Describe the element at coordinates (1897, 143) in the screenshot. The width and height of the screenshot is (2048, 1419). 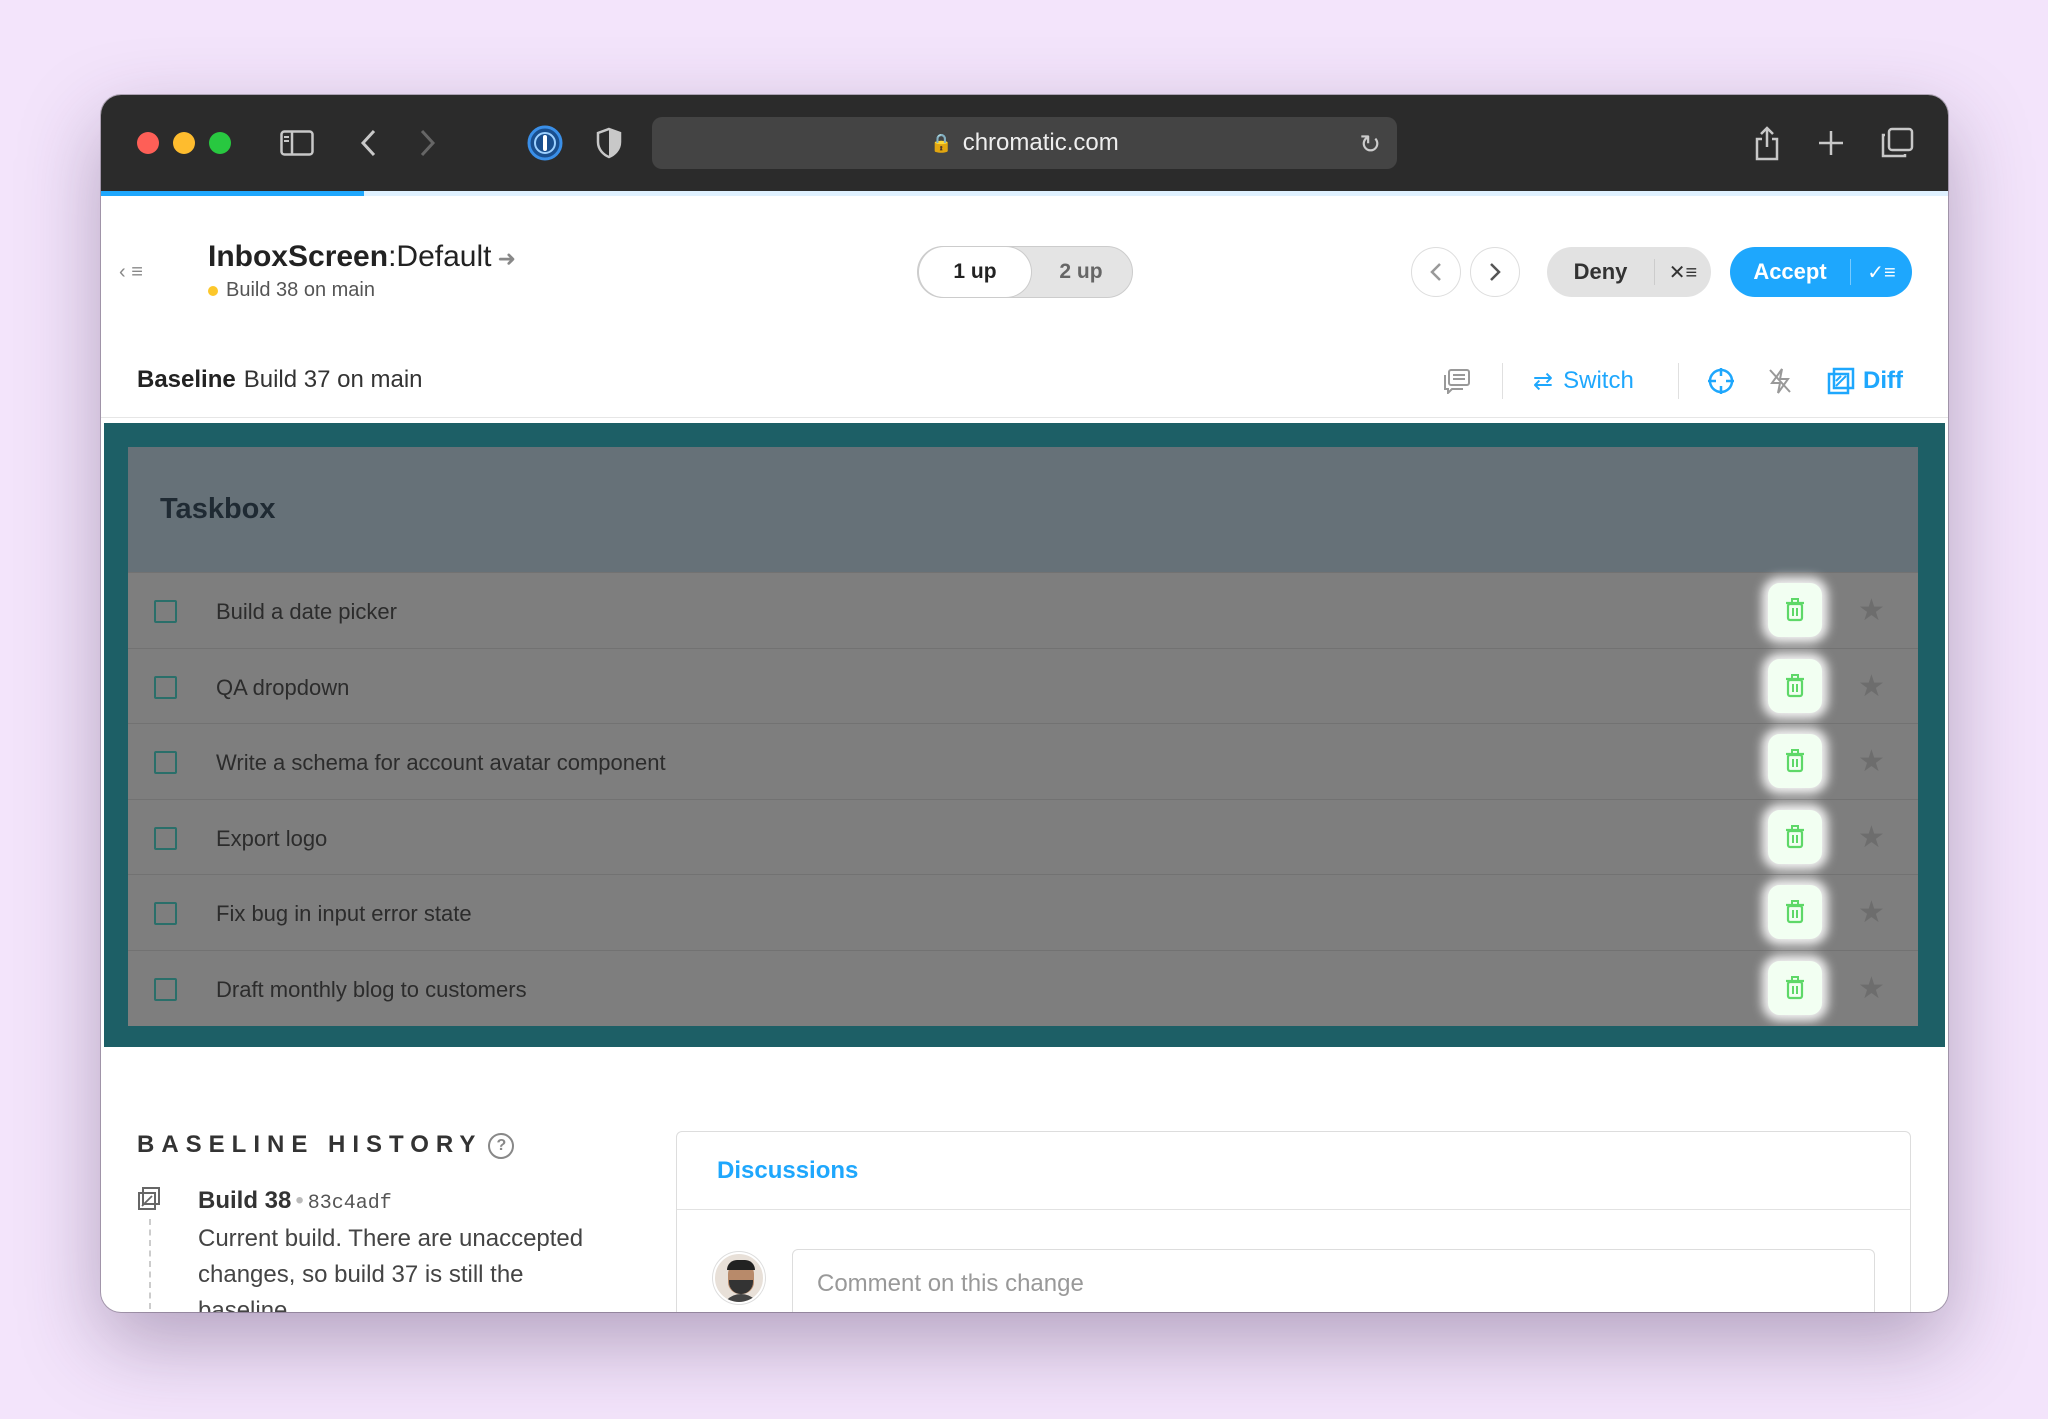
I see `tab-overview-icon` at that location.